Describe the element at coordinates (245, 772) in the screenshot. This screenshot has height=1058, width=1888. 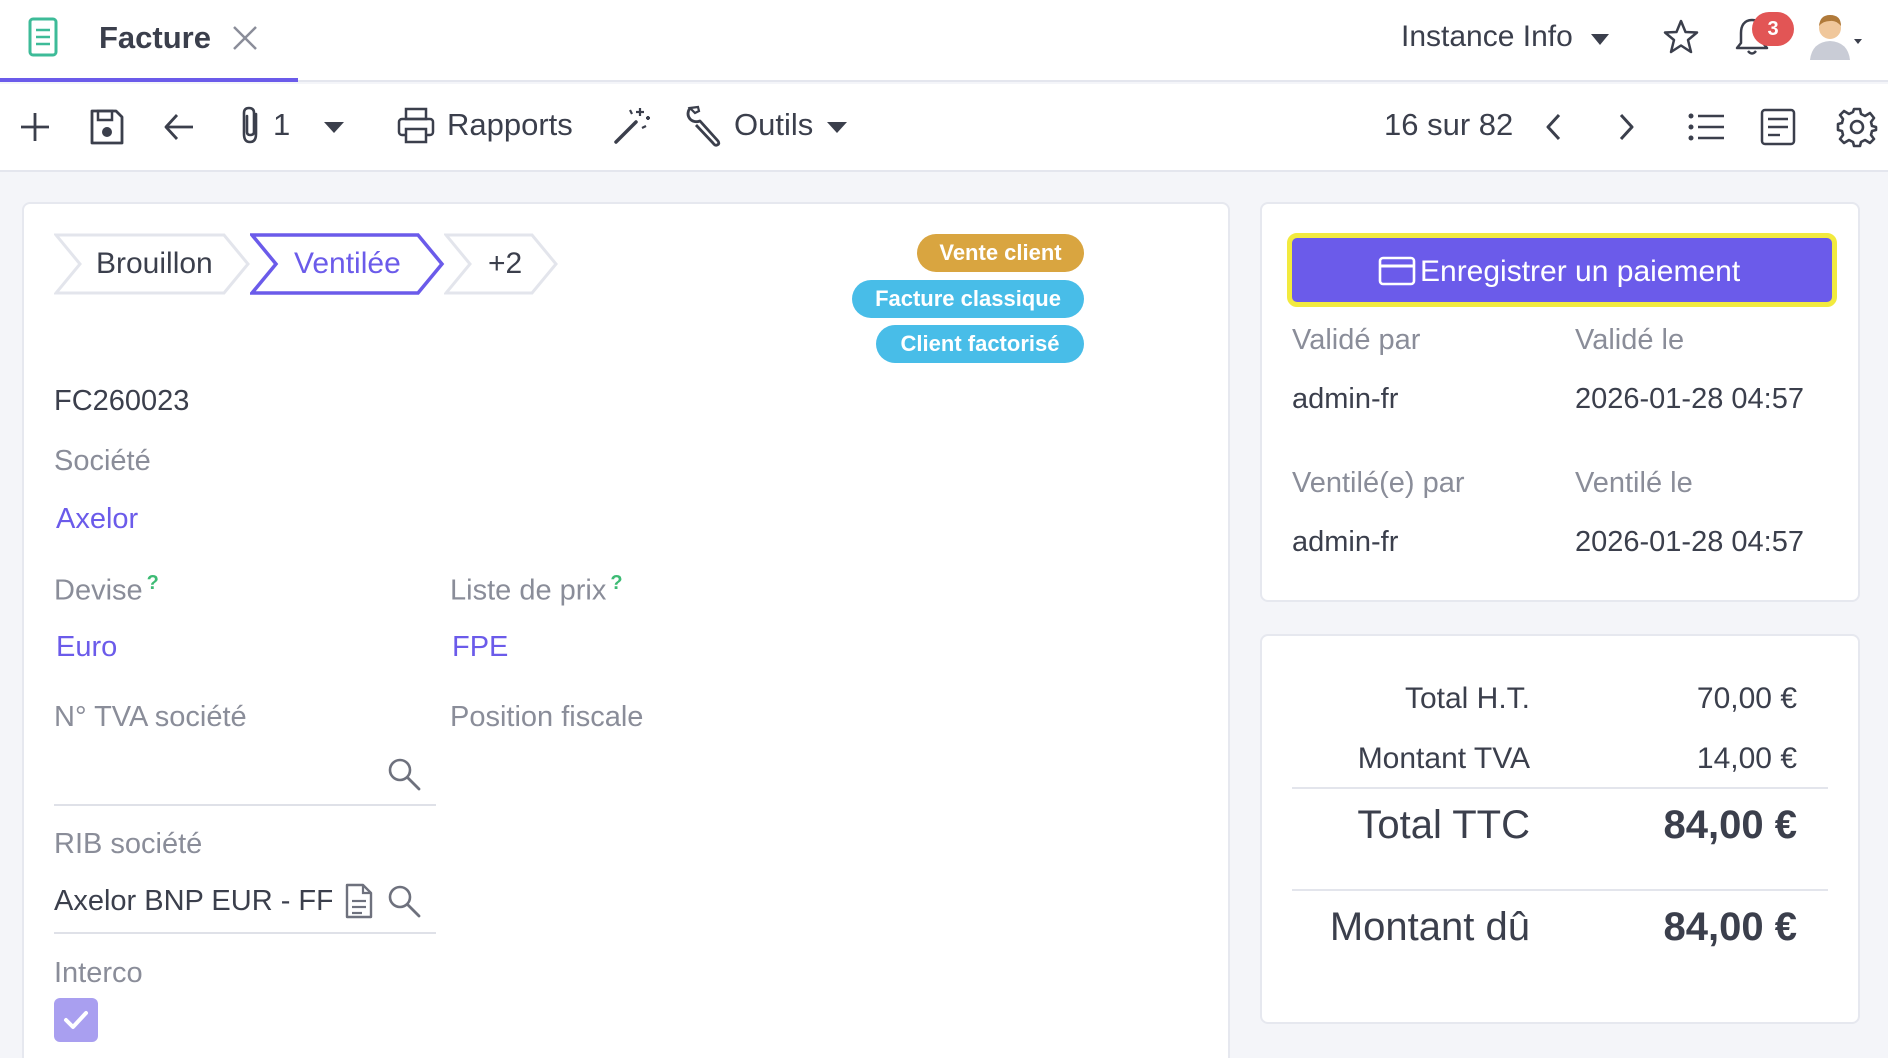
I see `company-vat-field` at that location.